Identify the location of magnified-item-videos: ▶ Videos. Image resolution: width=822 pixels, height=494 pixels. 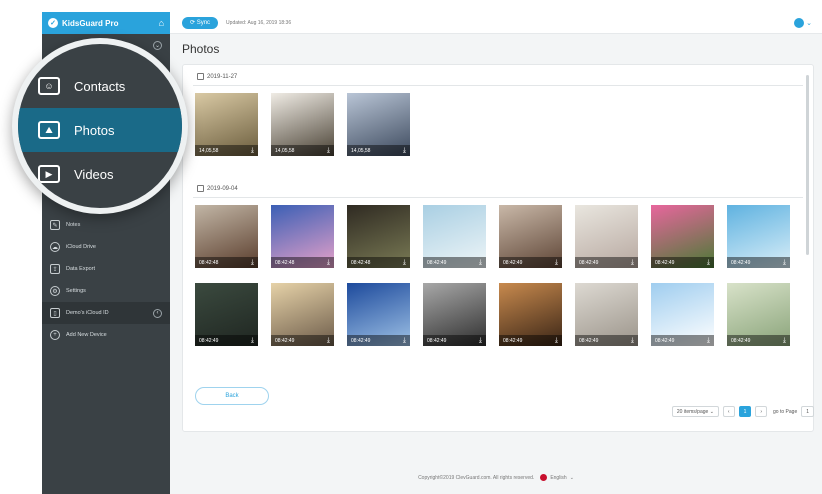
(100, 174).